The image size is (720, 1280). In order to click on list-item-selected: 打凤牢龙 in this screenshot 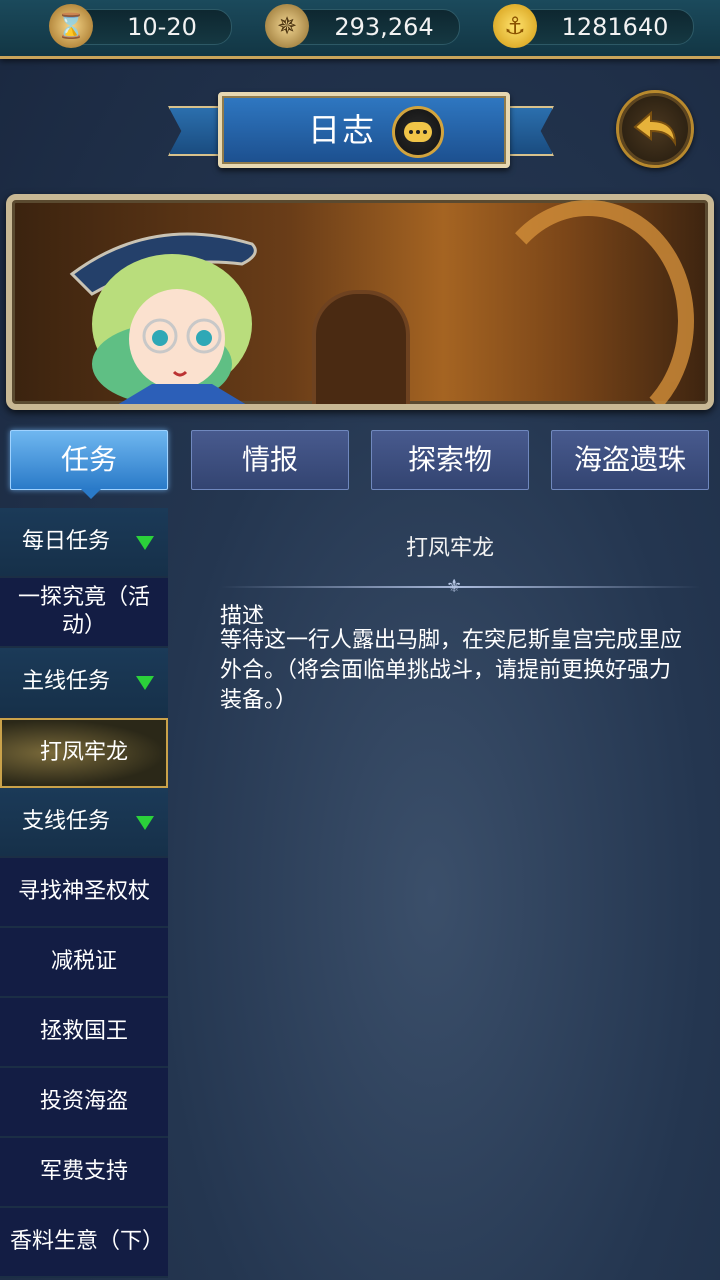, I will do `click(84, 753)`.